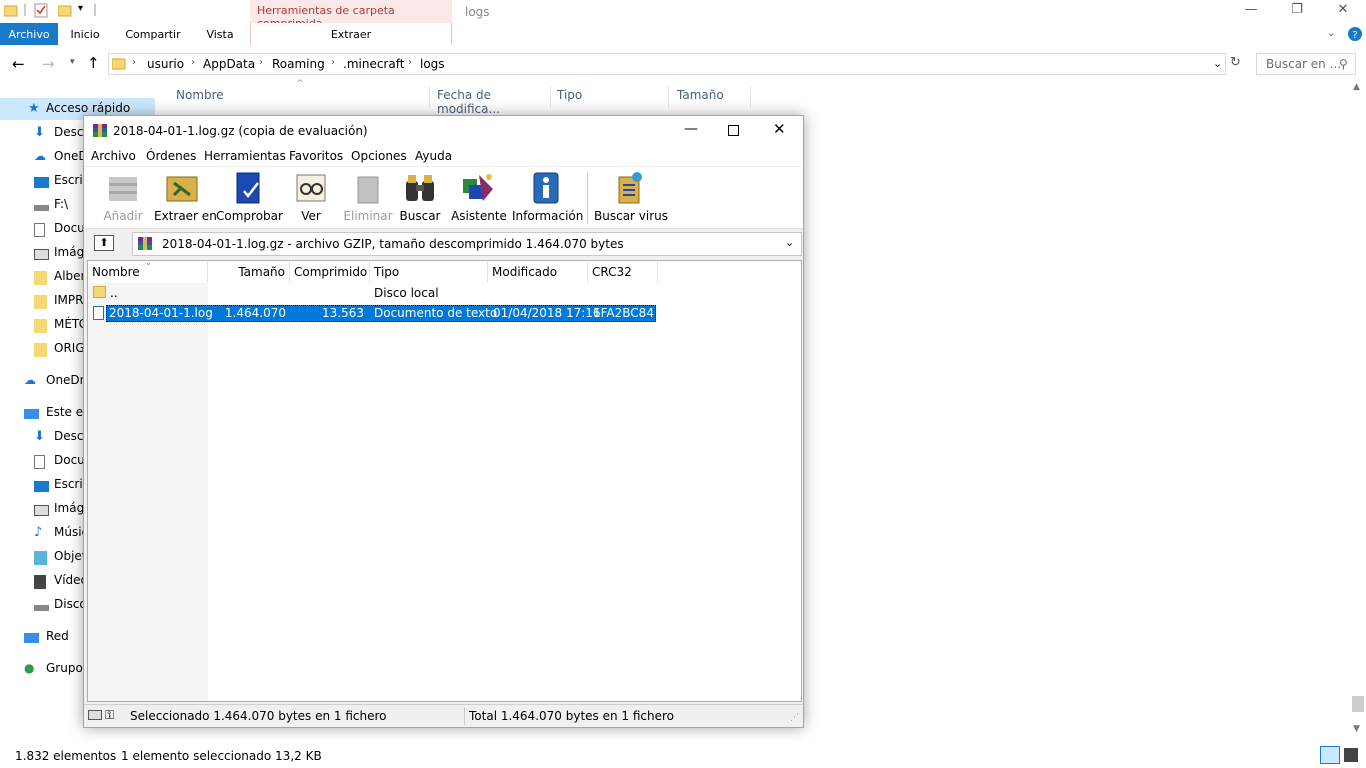 The width and height of the screenshot is (1366, 768). I want to click on breadcrumb-usurio: usurio, so click(165, 64).